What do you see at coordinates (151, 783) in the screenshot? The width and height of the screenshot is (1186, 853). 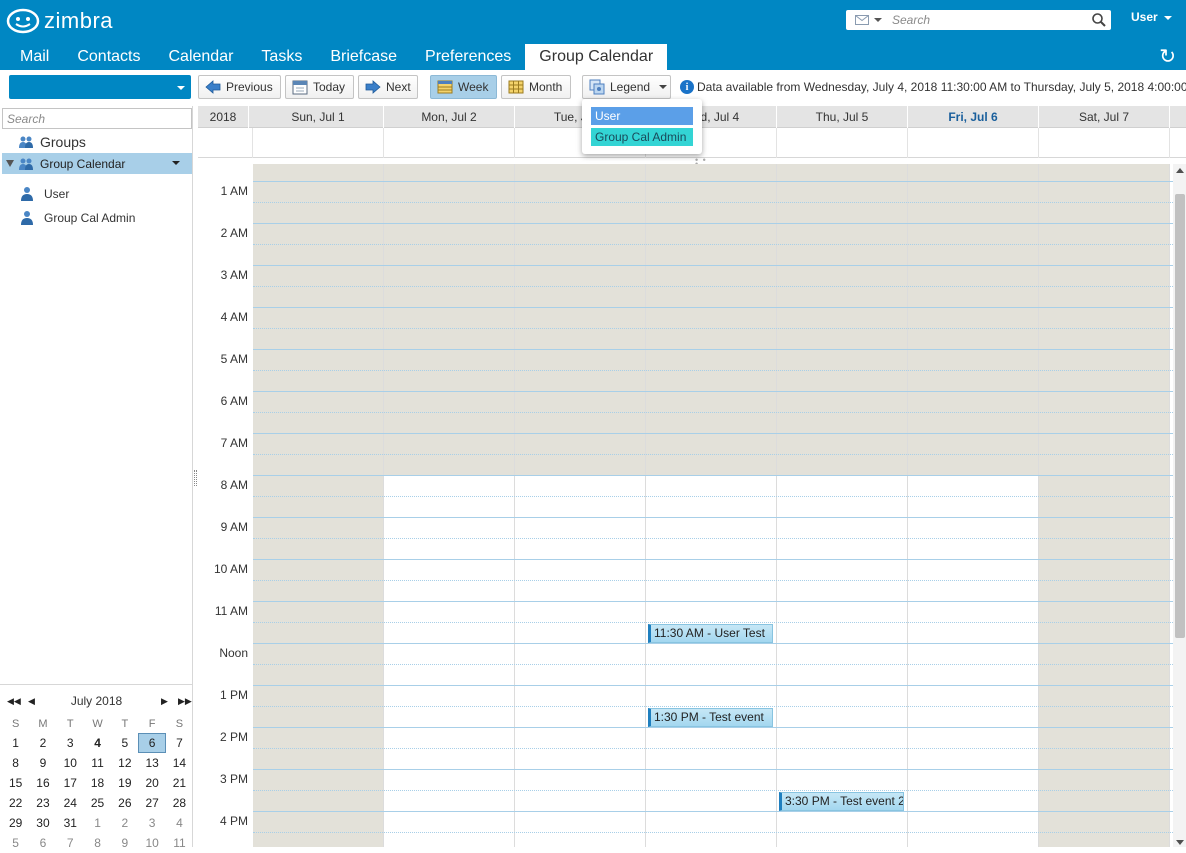 I see `mini-calendar-day: 20` at bounding box center [151, 783].